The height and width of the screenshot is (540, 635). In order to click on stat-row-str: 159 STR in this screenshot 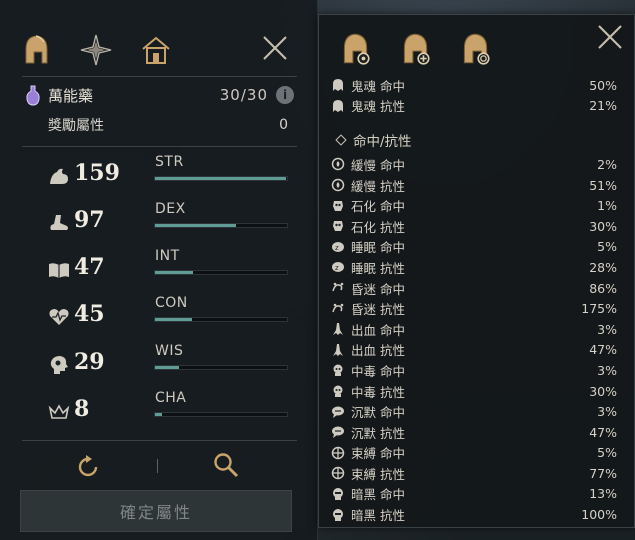, I will do `click(170, 177)`.